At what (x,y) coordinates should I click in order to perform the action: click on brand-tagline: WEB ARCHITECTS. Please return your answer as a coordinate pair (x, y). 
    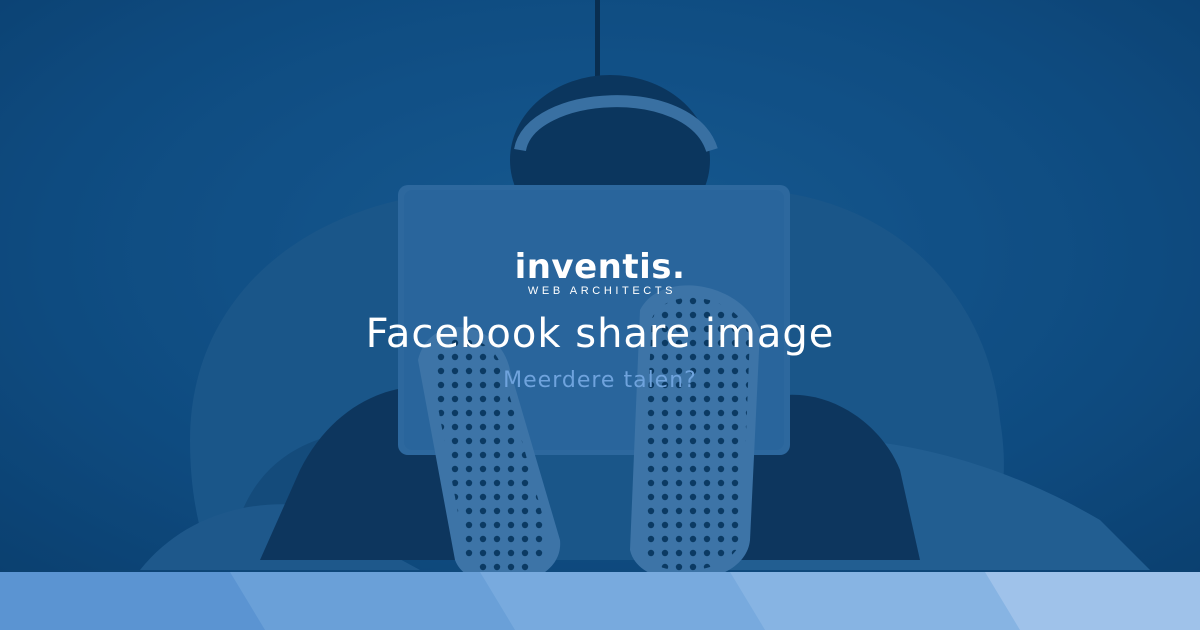
    Looking at the image, I should click on (602, 291).